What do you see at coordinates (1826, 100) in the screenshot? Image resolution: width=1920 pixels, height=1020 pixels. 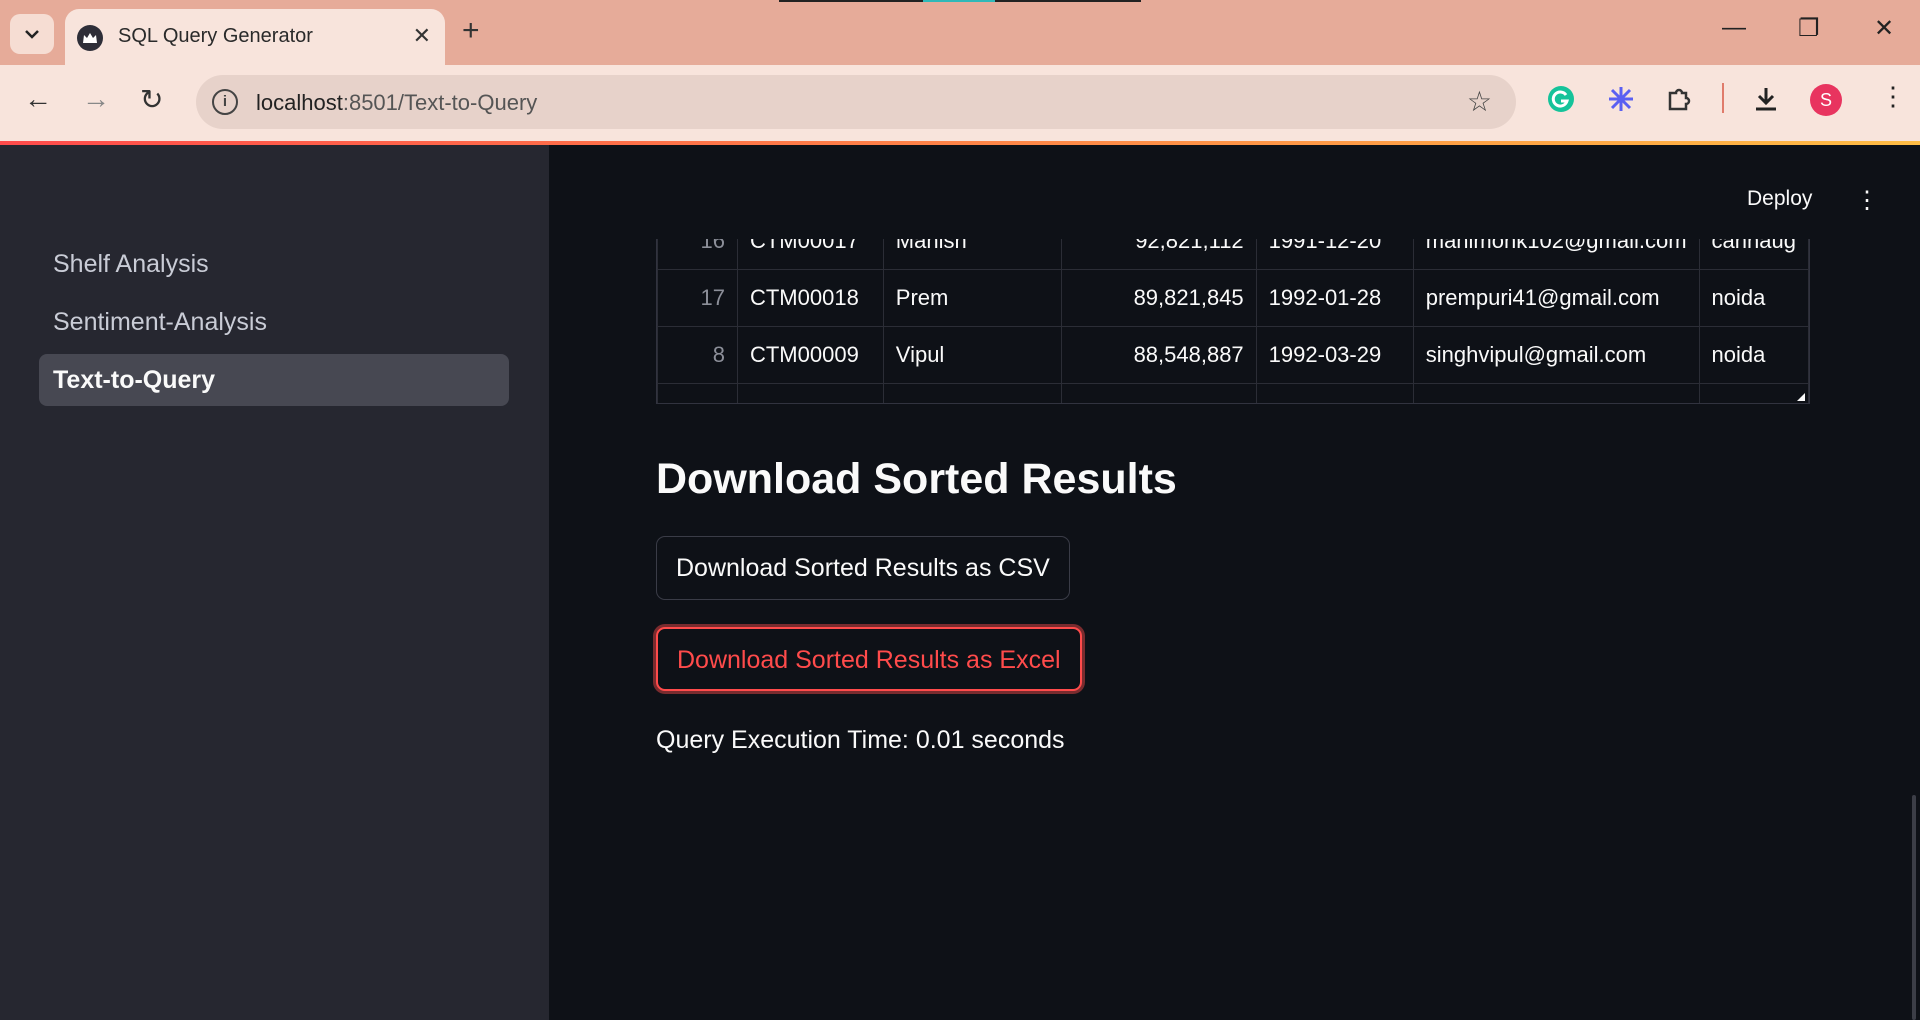 I see `profile-avatar: S` at bounding box center [1826, 100].